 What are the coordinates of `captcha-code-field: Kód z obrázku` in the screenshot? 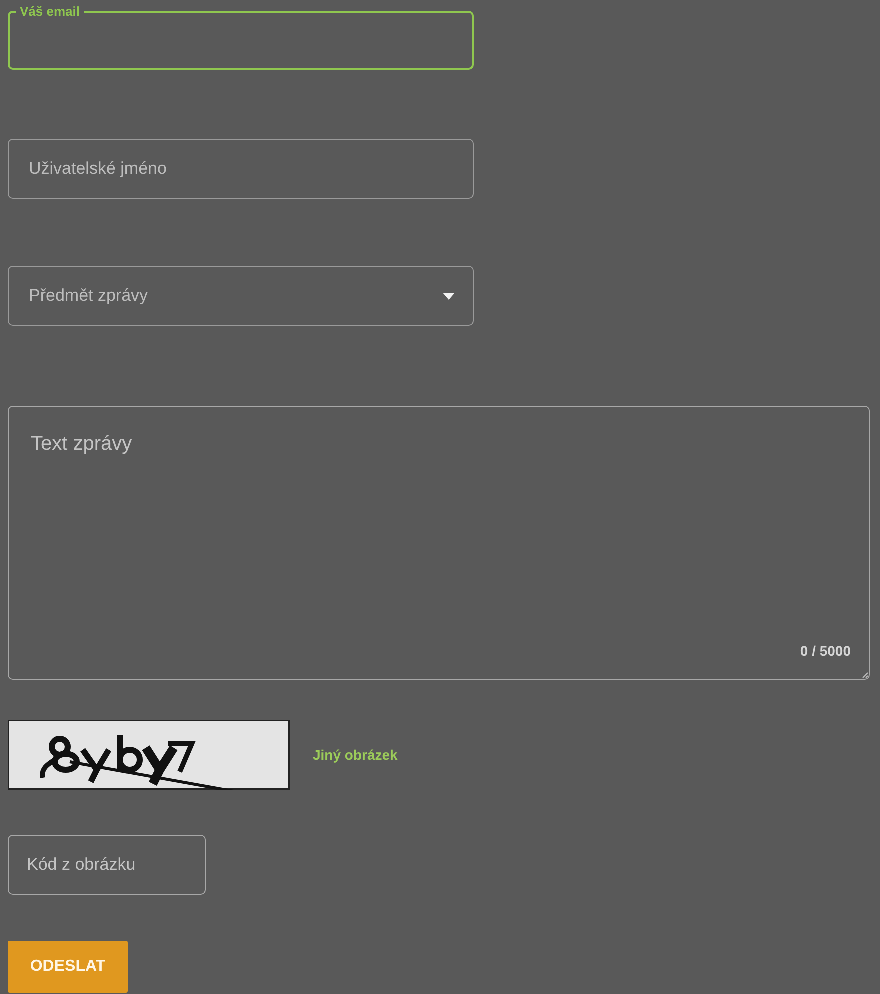 It's located at (107, 865).